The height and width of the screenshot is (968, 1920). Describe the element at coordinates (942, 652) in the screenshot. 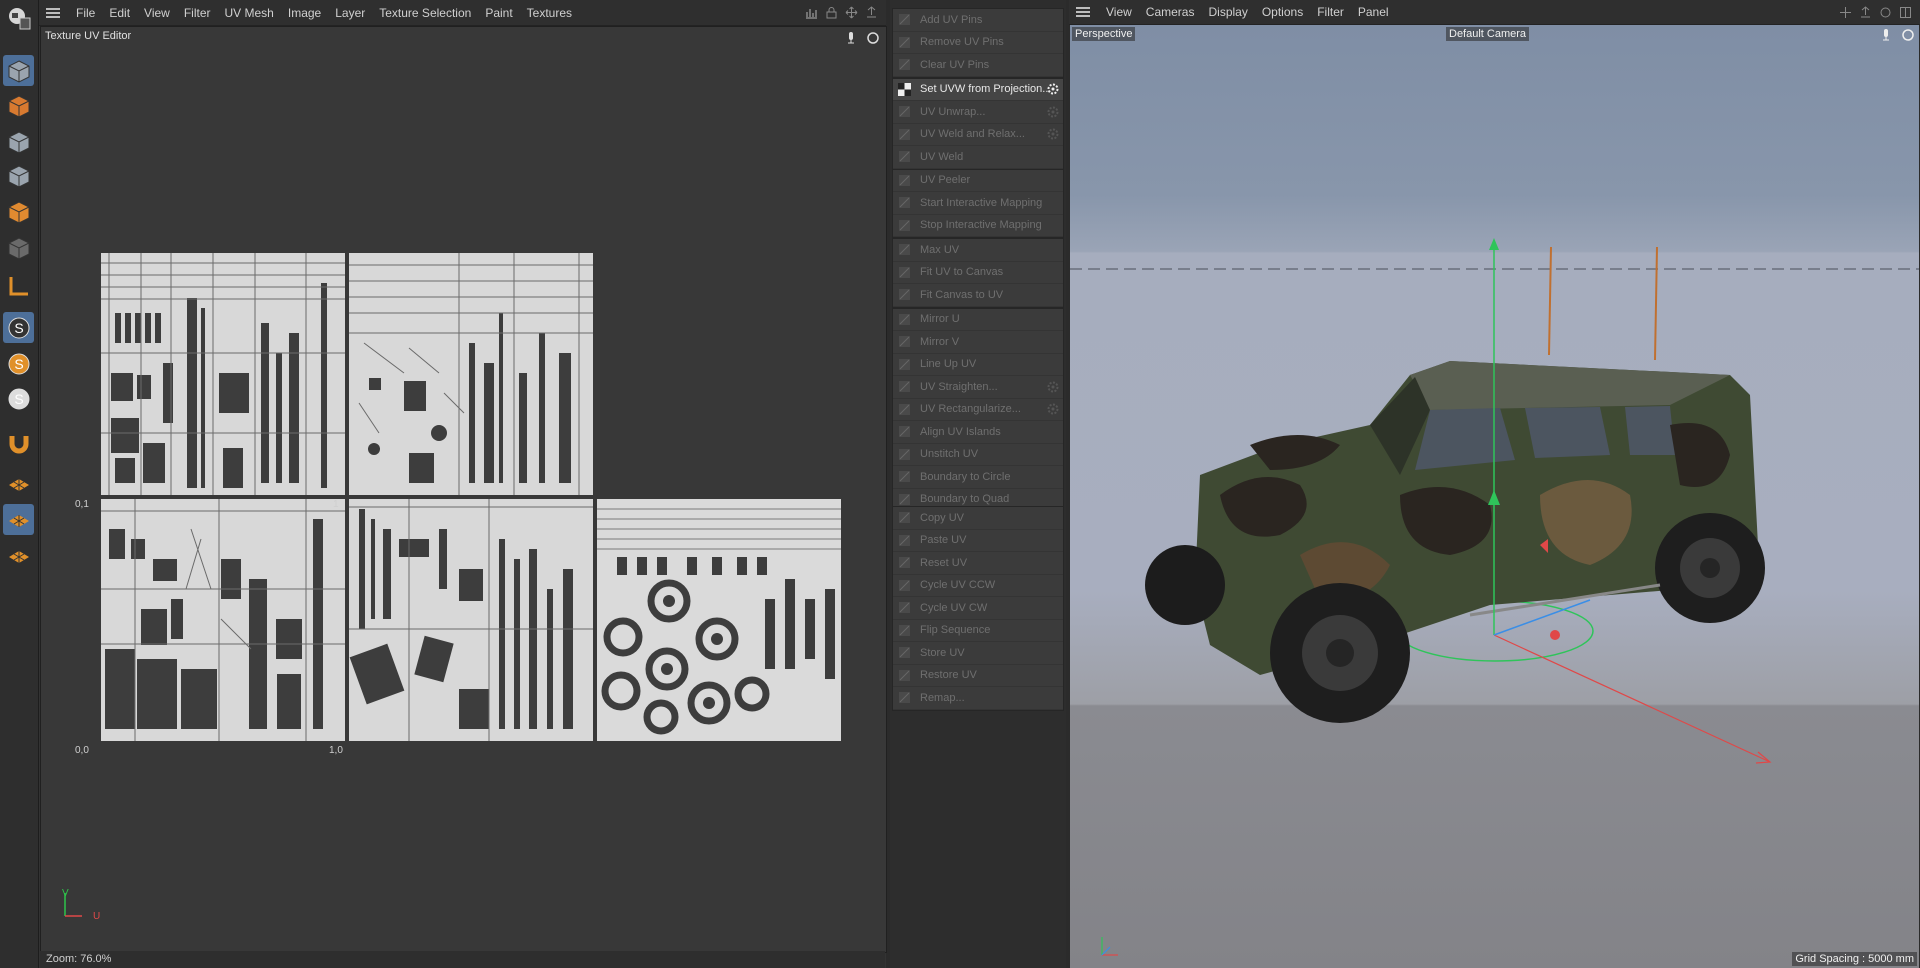

I see `command-label: Store UV` at that location.